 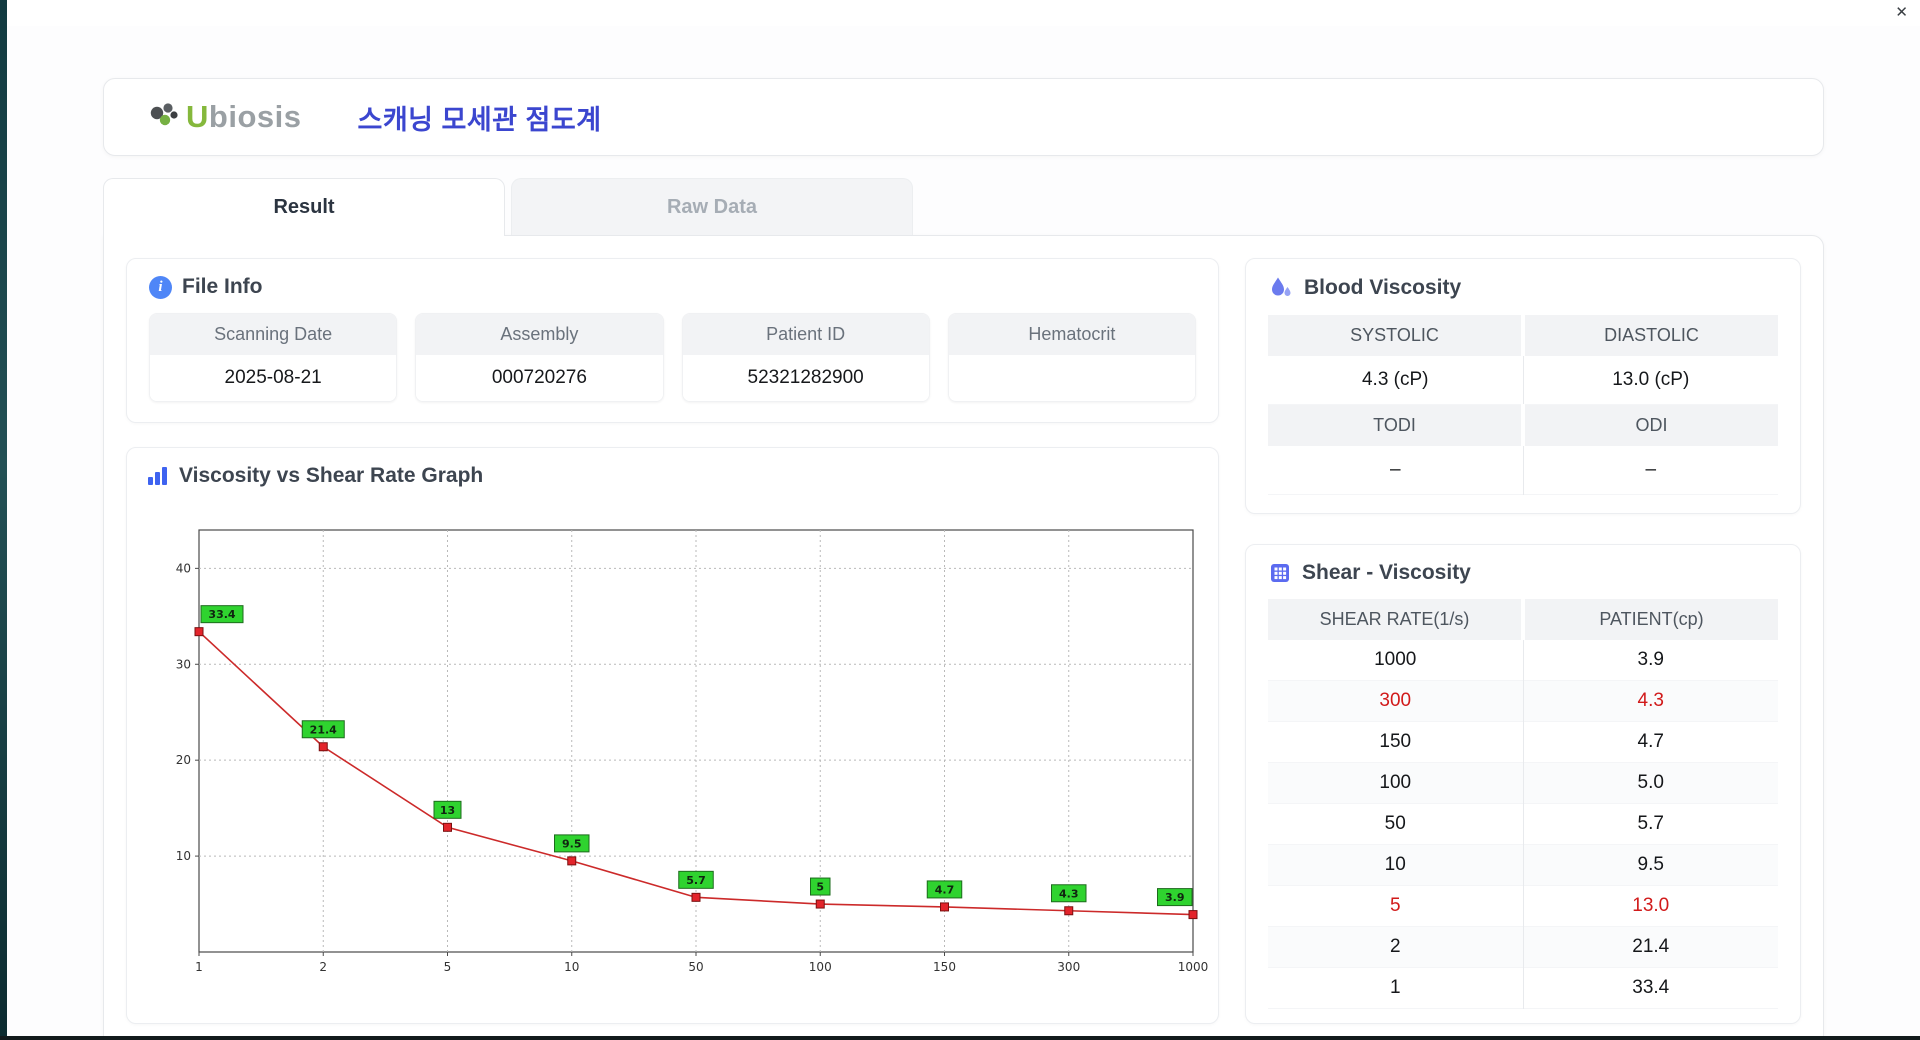 I want to click on info-icon: i, so click(x=160, y=287).